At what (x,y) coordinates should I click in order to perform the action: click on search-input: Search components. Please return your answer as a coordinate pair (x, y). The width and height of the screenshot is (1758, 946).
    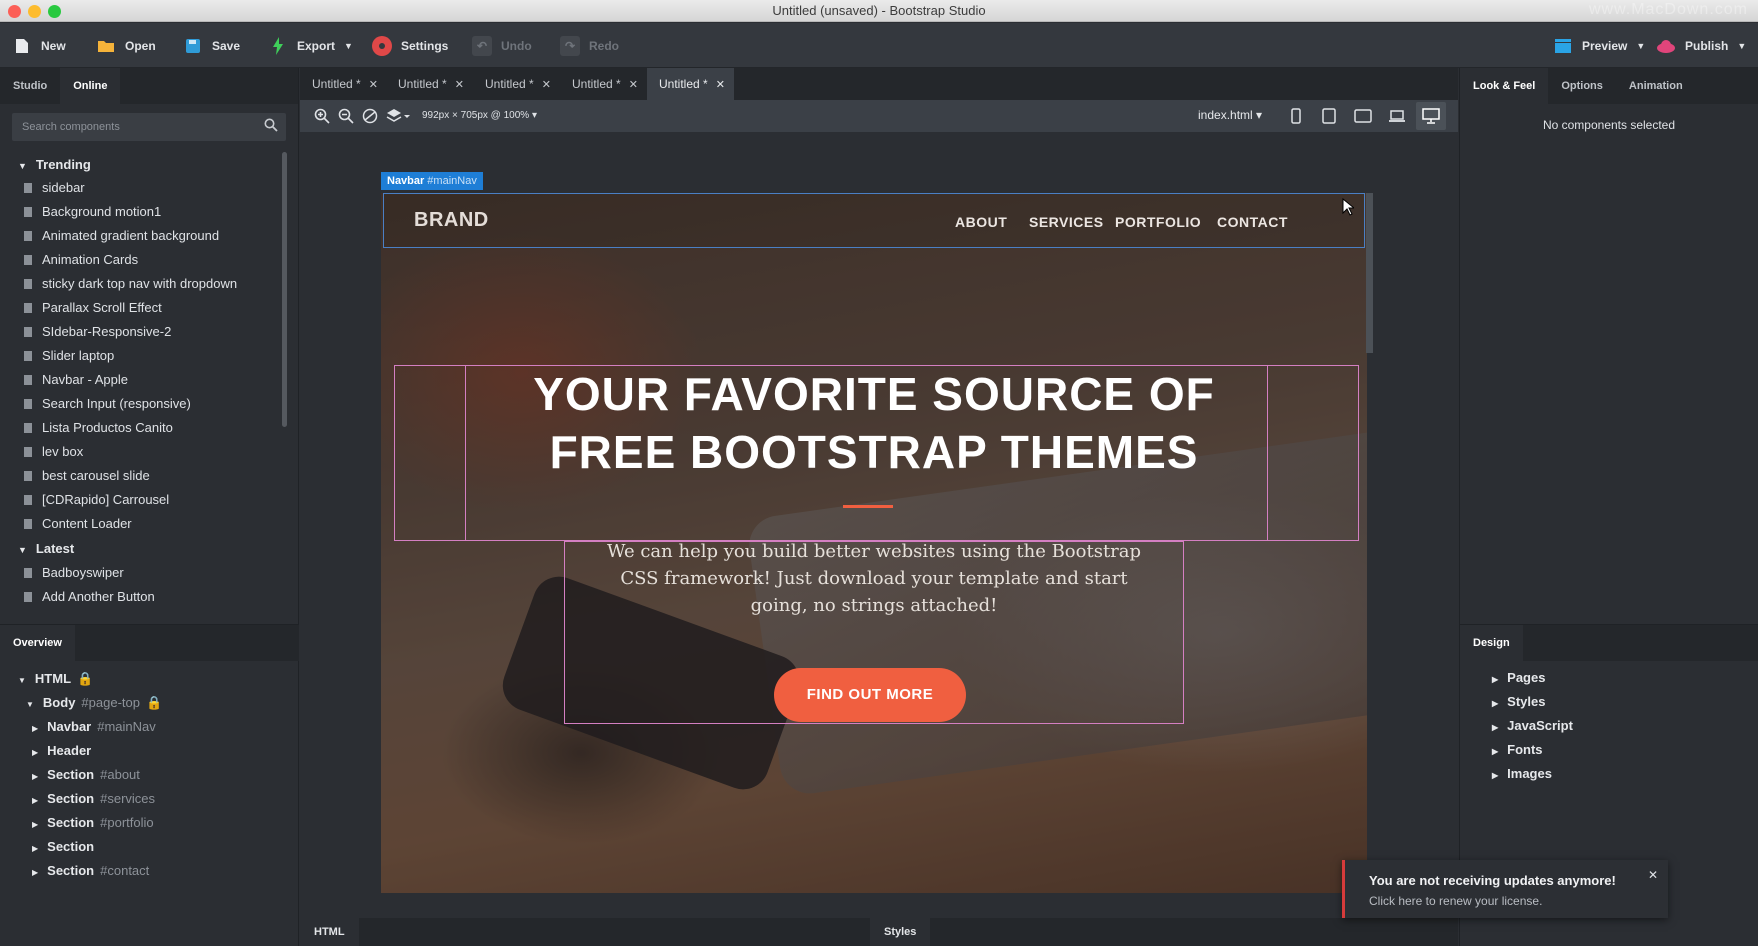
    Looking at the image, I should click on (149, 127).